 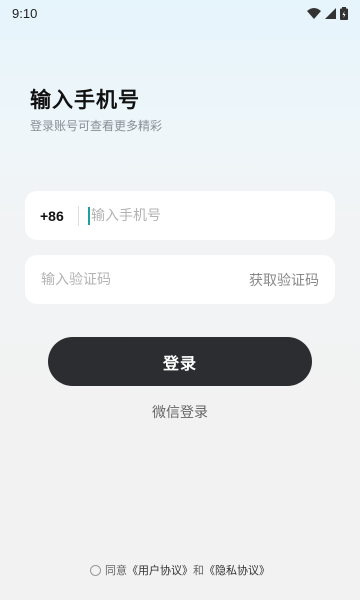 What do you see at coordinates (116, 570) in the screenshot?
I see `agreement-prefix: 同意` at bounding box center [116, 570].